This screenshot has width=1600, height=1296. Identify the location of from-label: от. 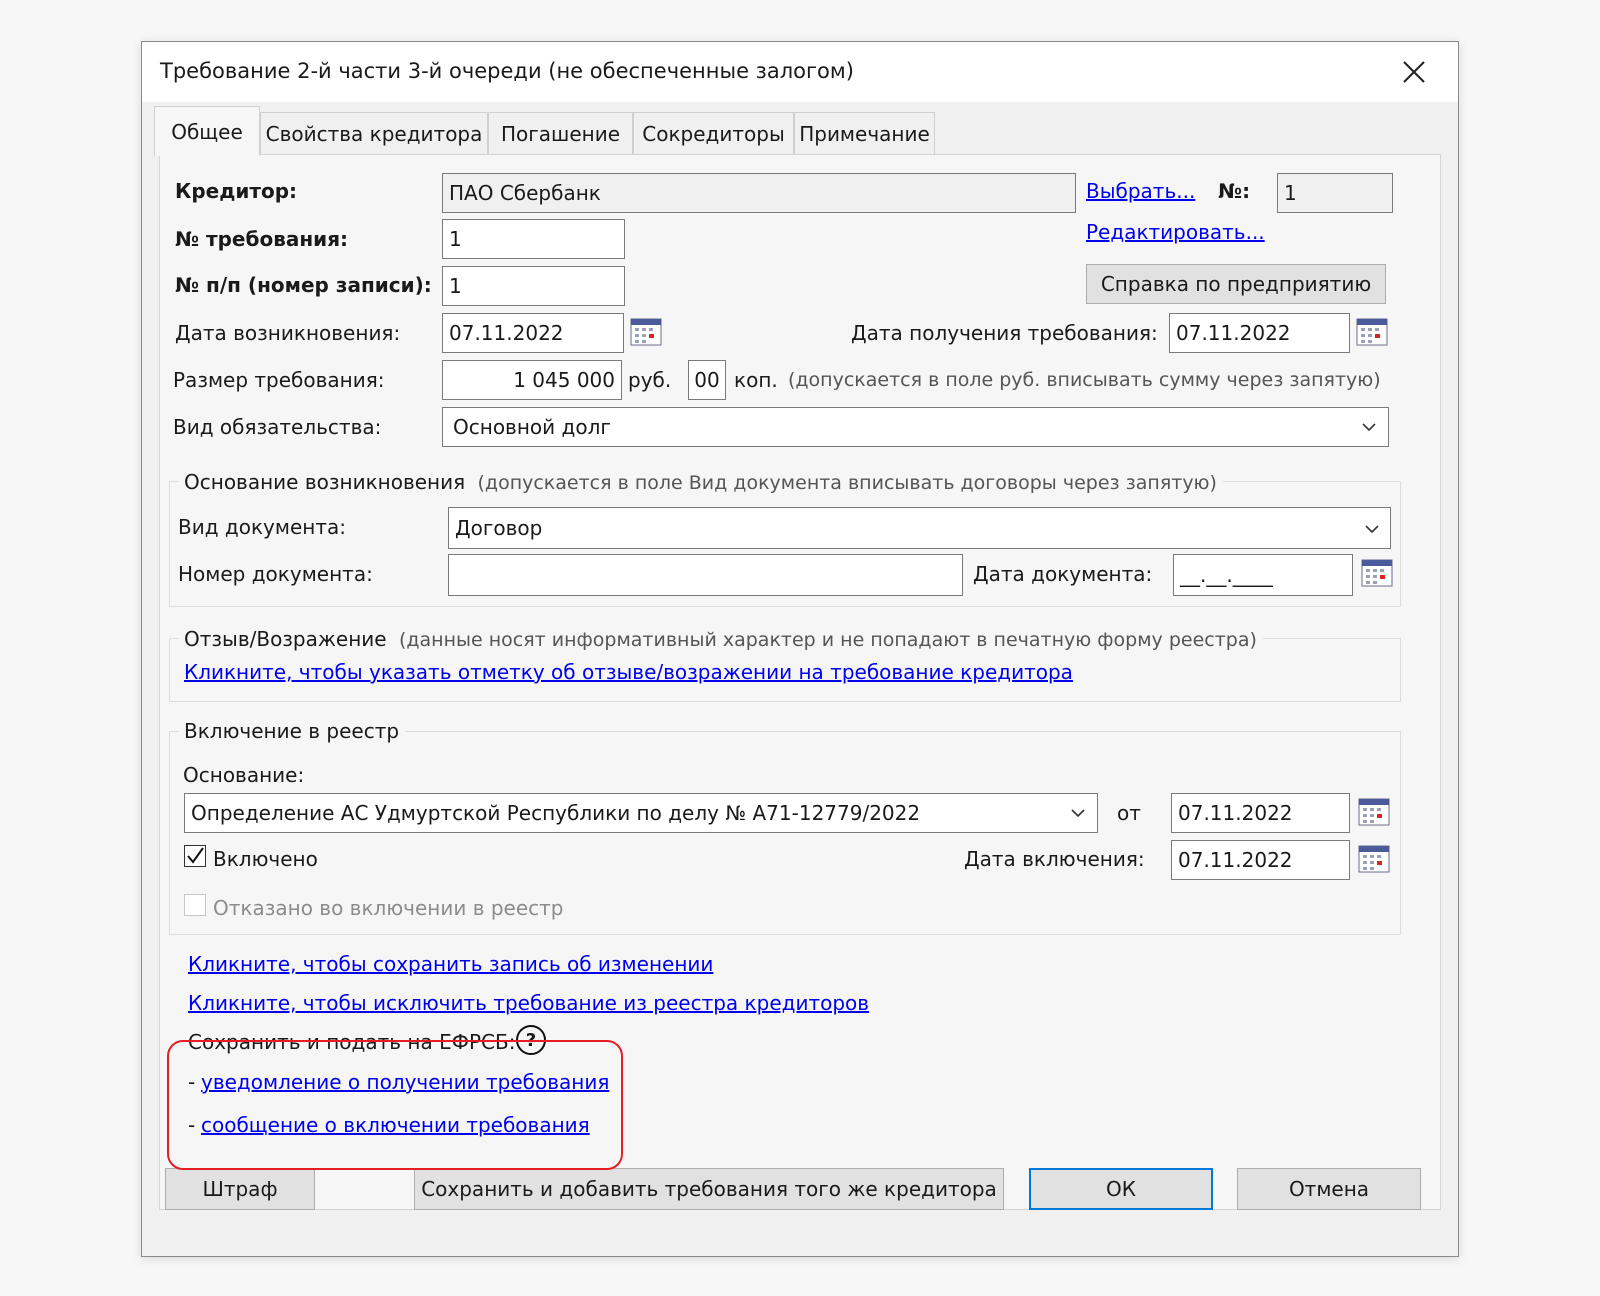
(1129, 813).